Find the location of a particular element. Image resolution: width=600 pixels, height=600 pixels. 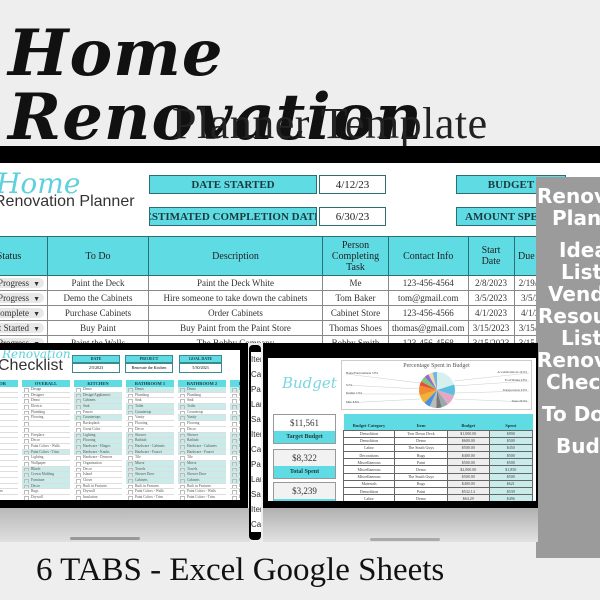

task-cell-description: The Bobby Company is located at coordinates (235, 339).